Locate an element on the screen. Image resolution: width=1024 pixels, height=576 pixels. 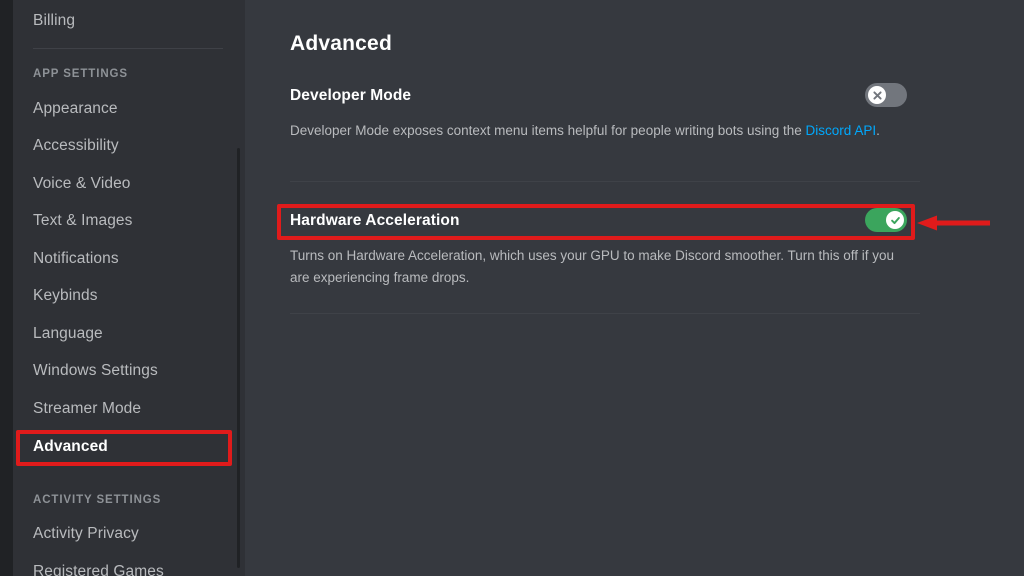
setting-label-hardware-acceleration: Hardware Acceleration is located at coordinates (375, 220).